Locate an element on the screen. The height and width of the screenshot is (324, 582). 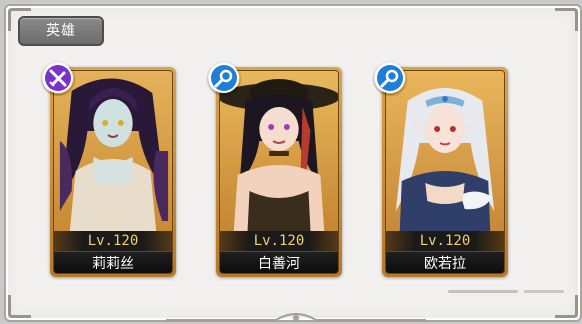
hero-card: Lv.120 欧若拉 is located at coordinates (445, 172).